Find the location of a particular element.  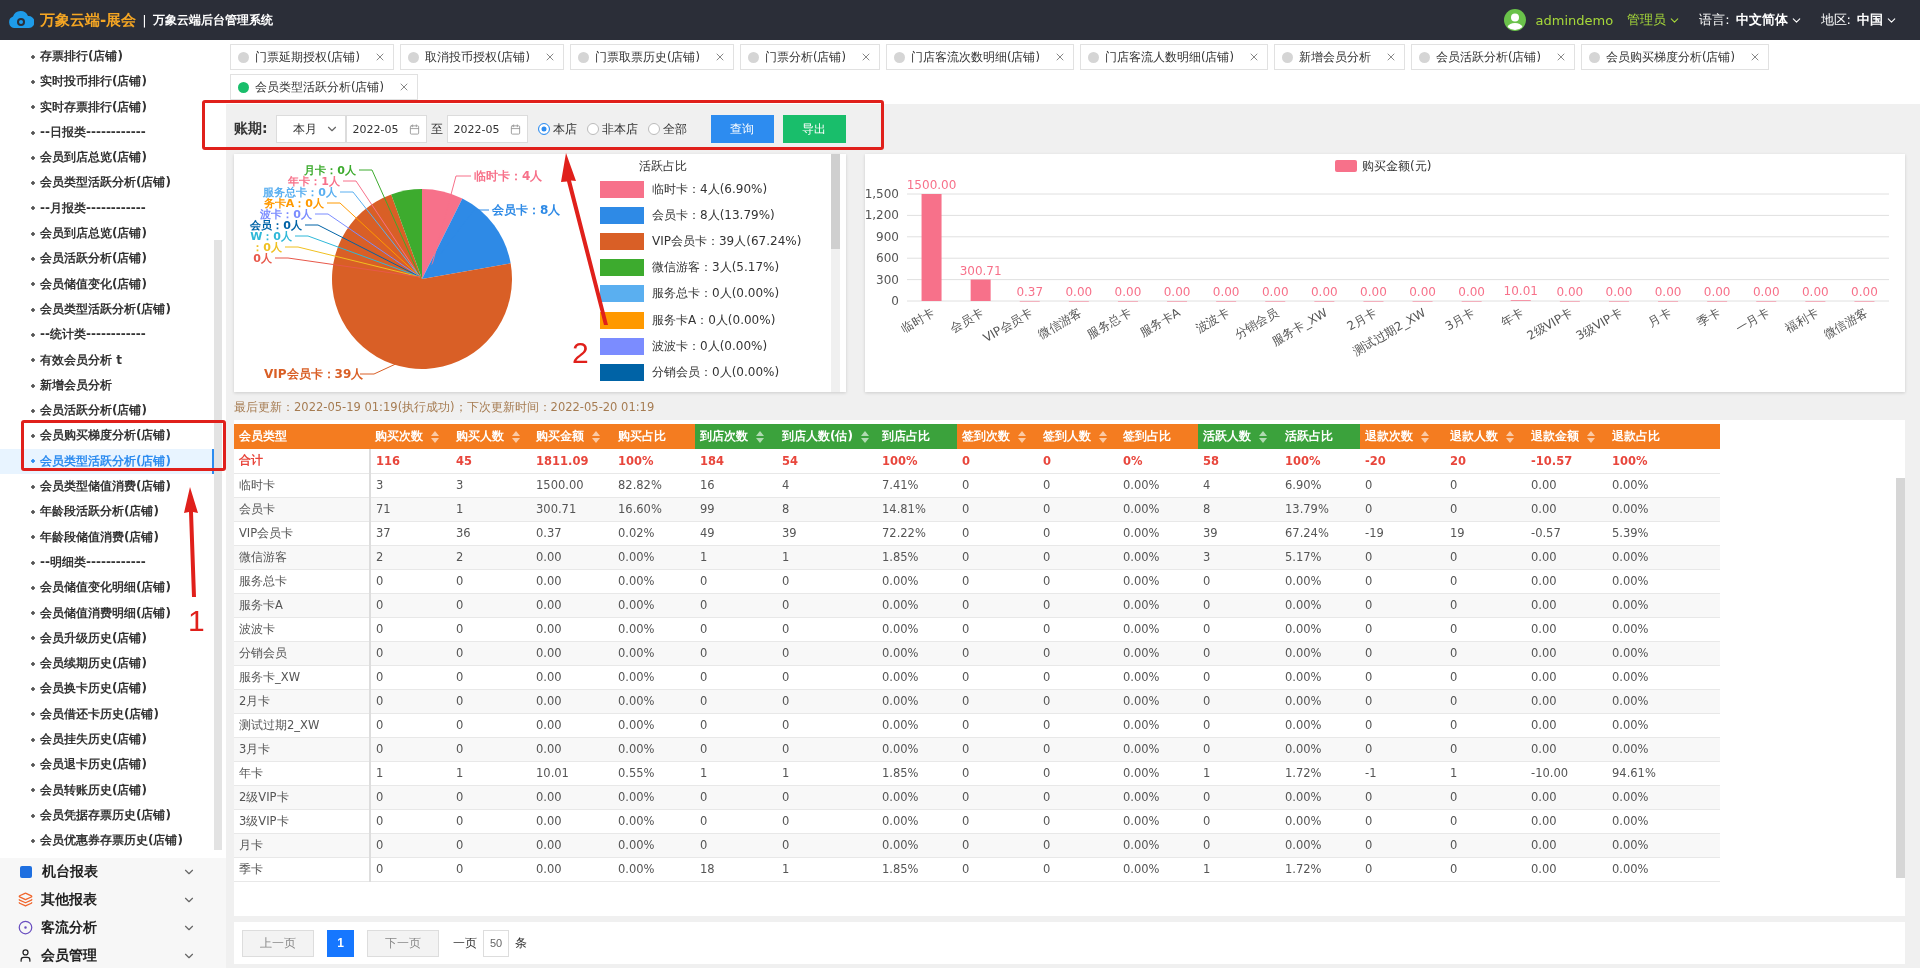

region-dropdown: 中国 is located at coordinates (1877, 20).